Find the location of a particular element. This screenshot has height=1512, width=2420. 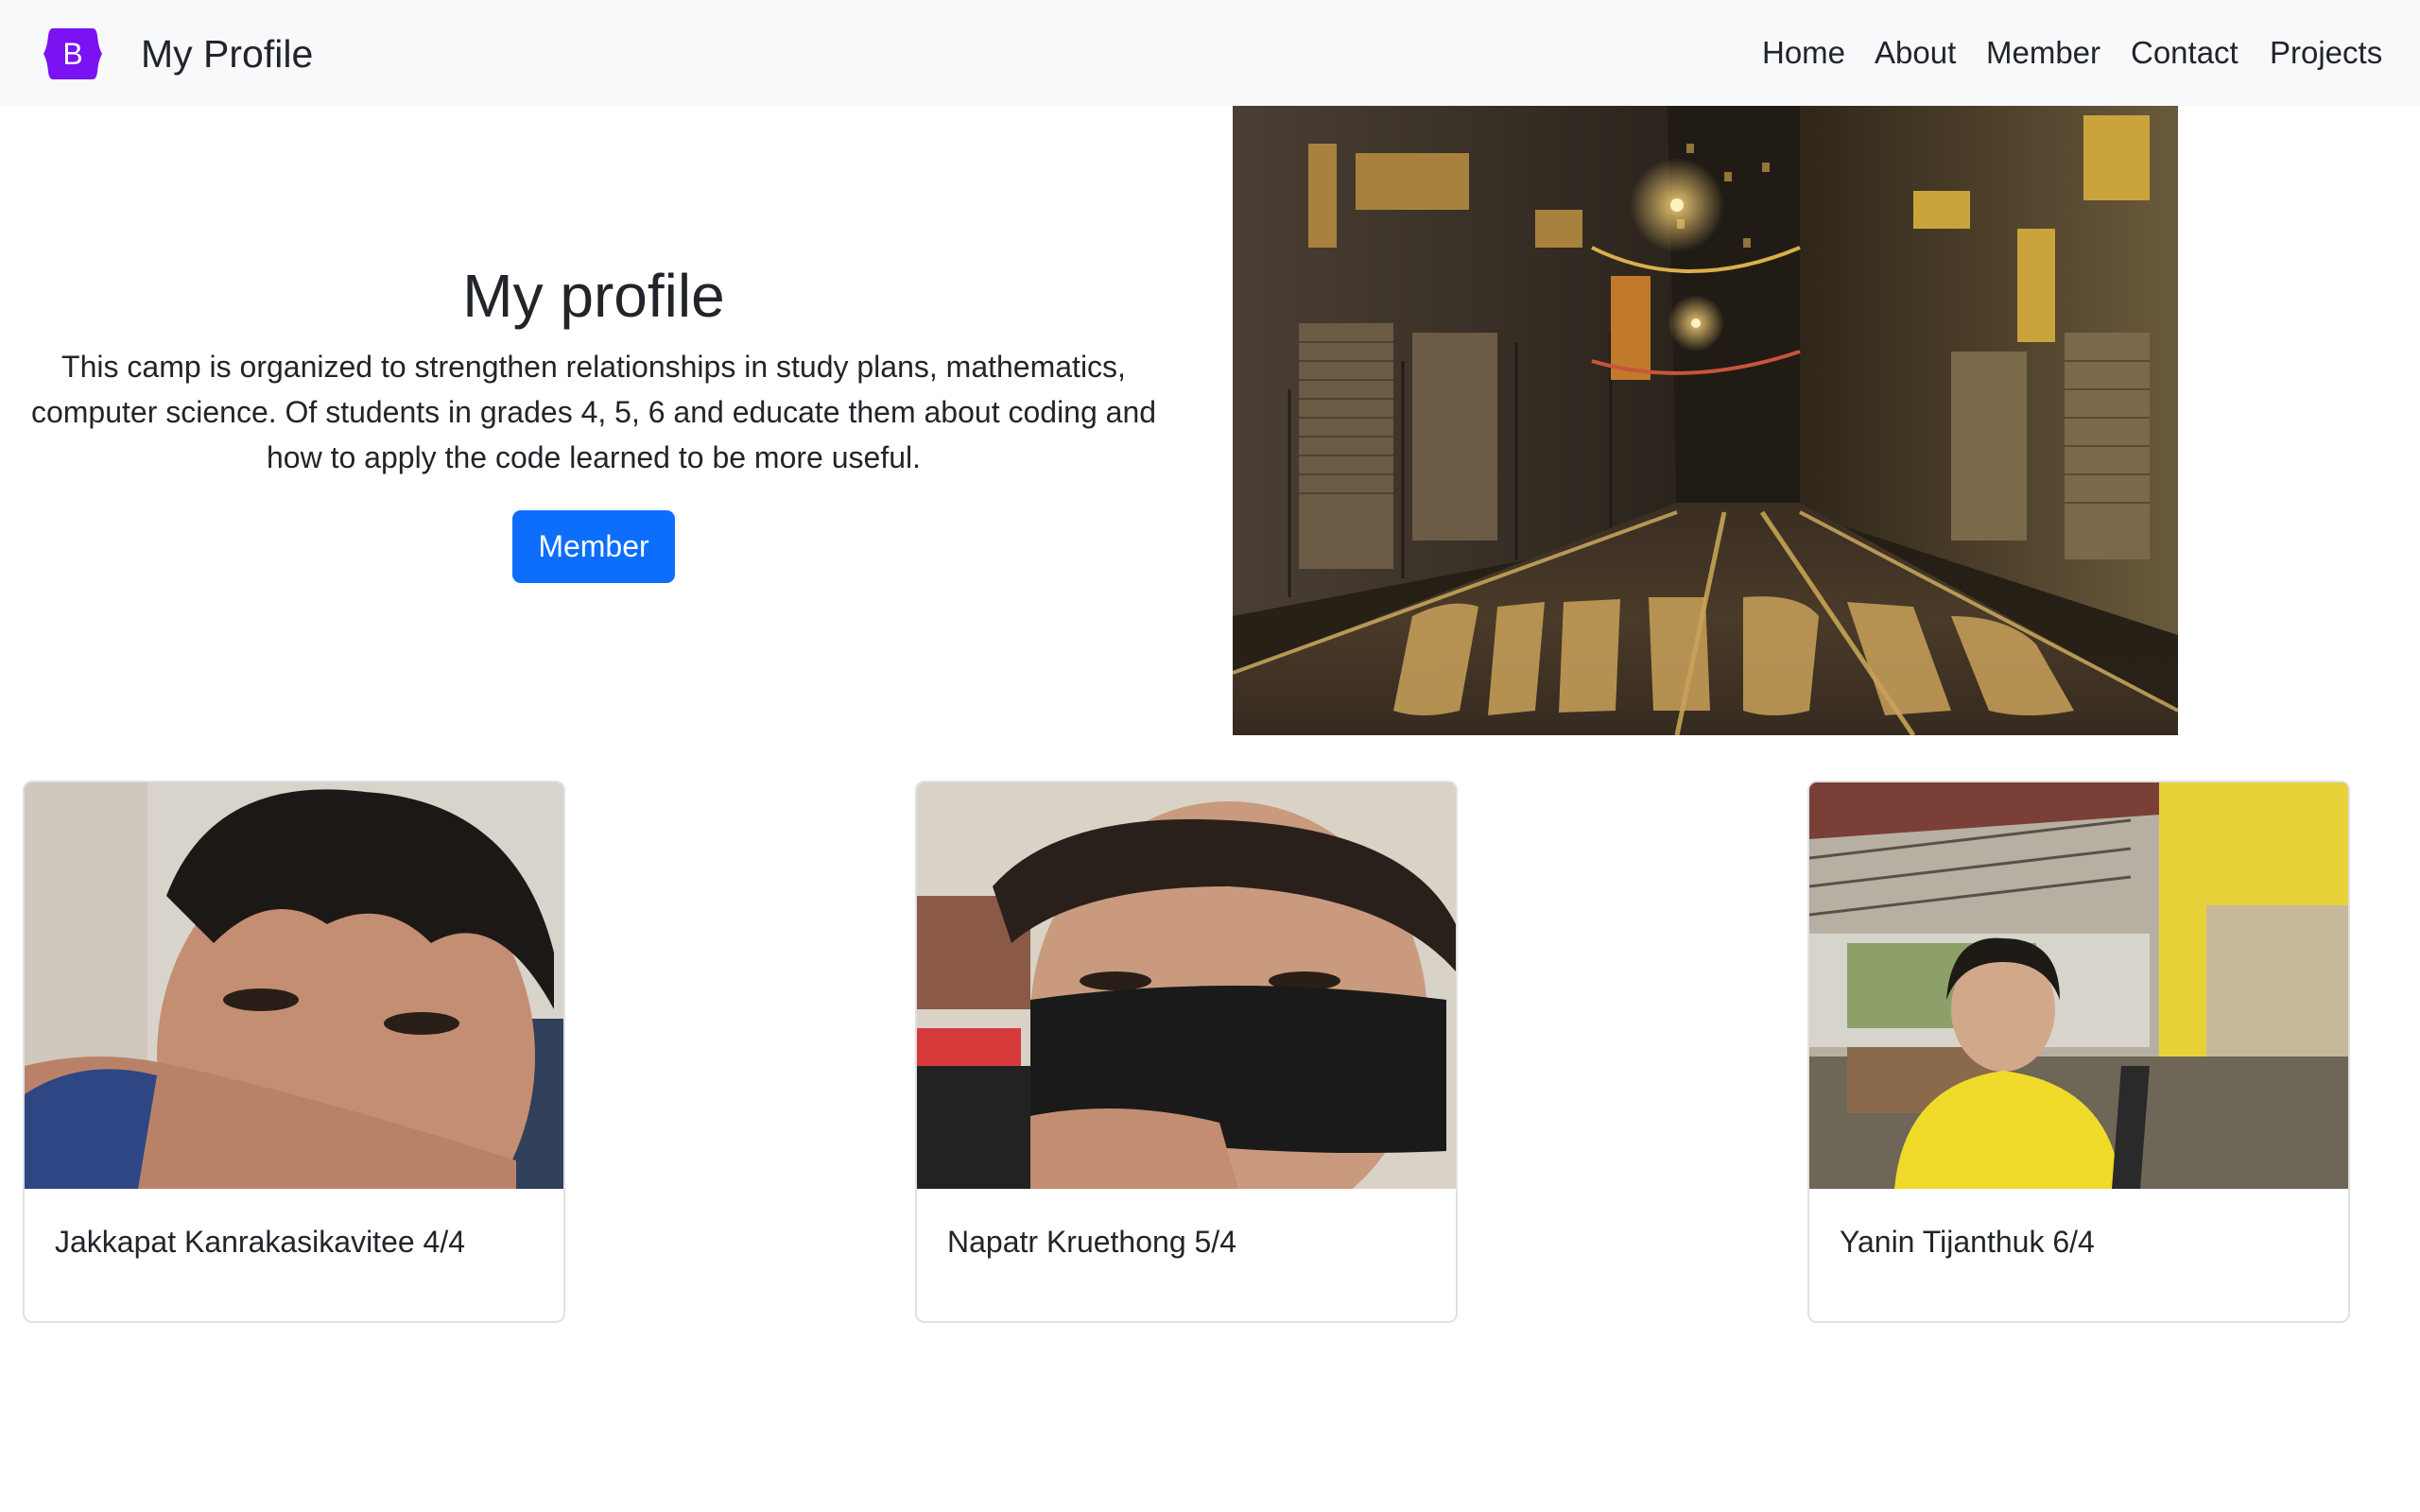

nav-link-home: Home is located at coordinates (1803, 53).